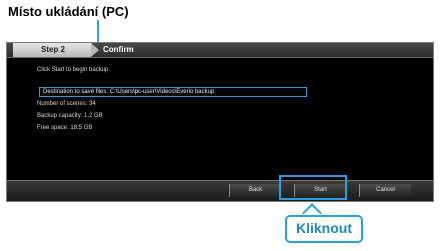 Image resolution: width=440 pixels, height=251 pixels. I want to click on button-bar: Back Start Cancel, so click(220, 190).